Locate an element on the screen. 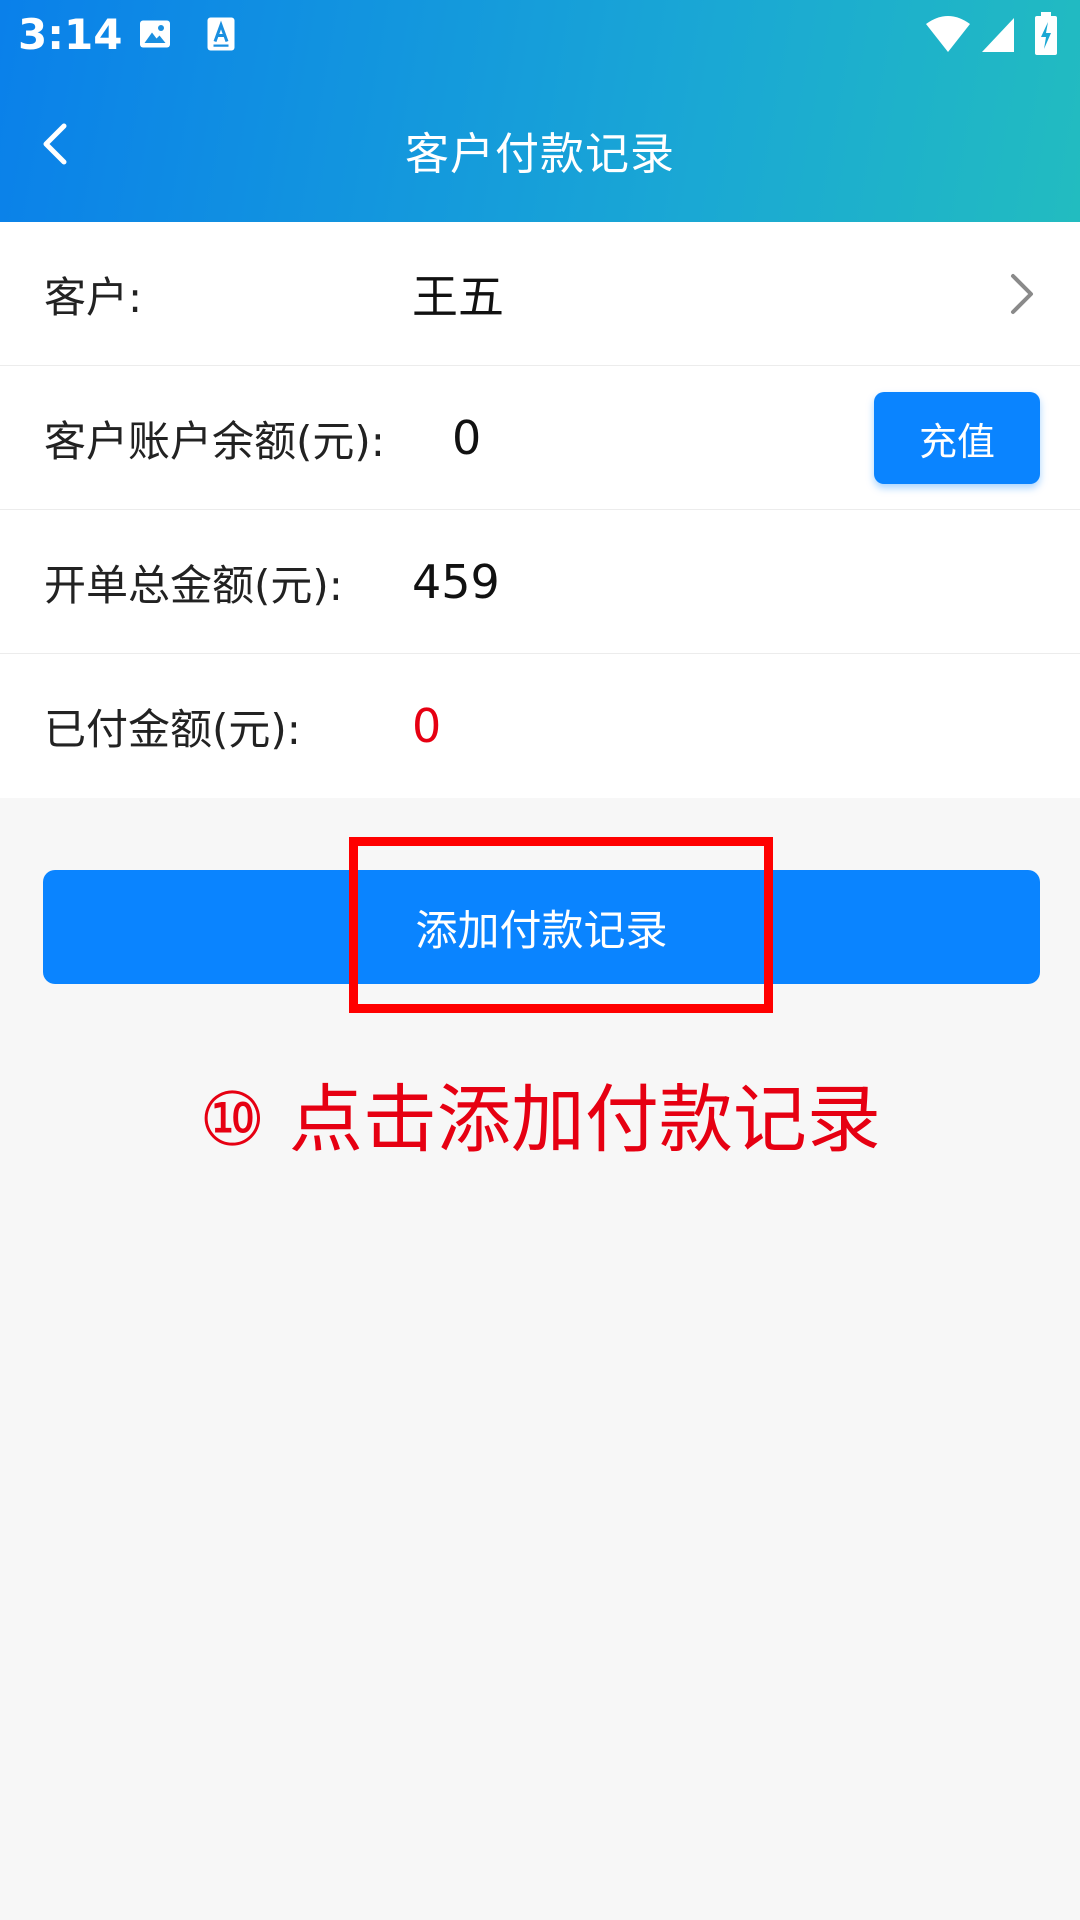 The height and width of the screenshot is (1920, 1080). customer-label: 客户: is located at coordinates (93, 297).